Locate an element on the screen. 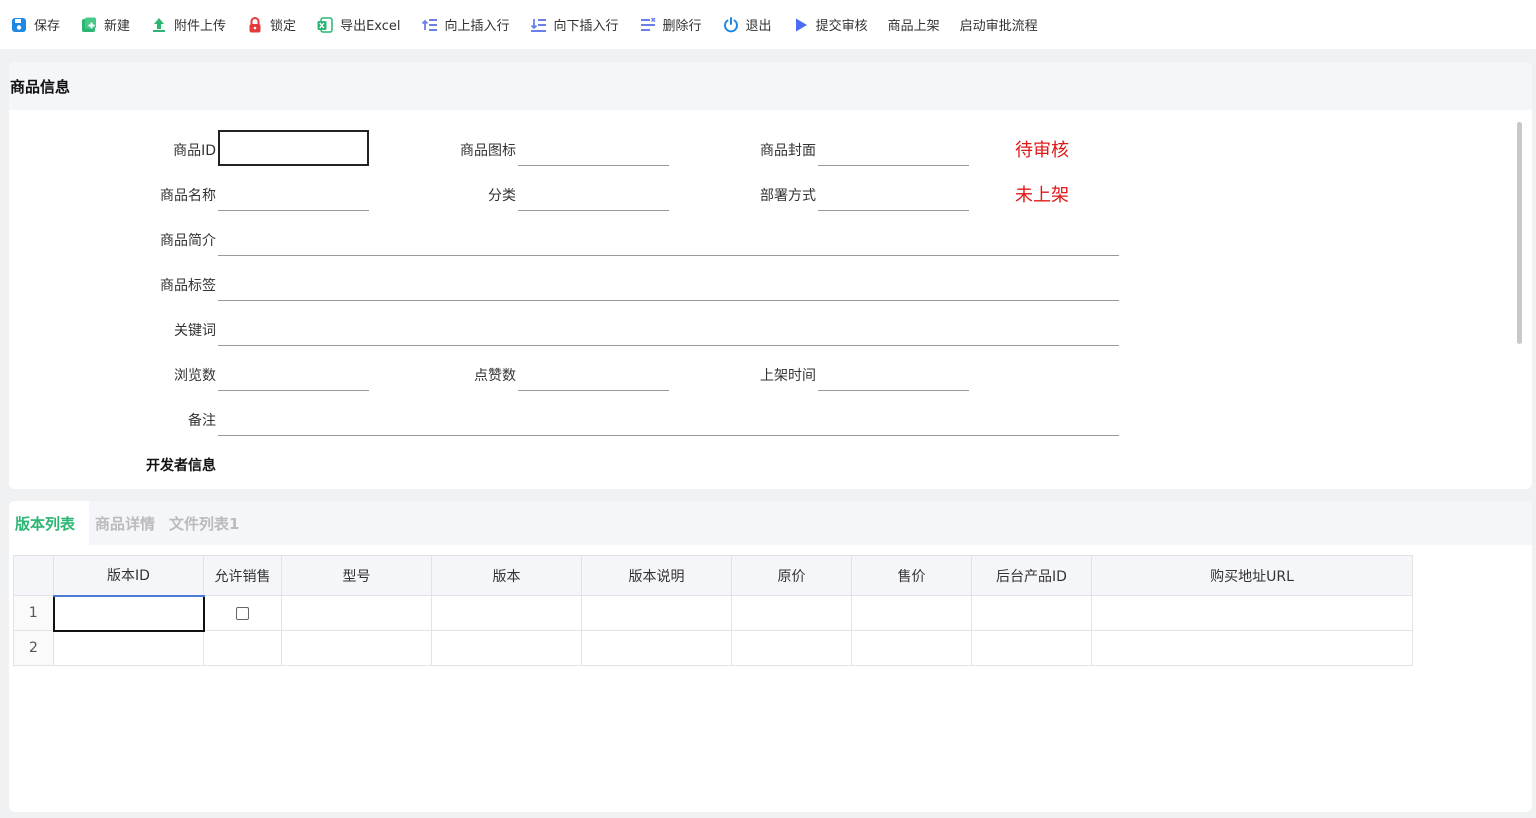 The image size is (1536, 818). upload-button: 附件上传 is located at coordinates (188, 25).